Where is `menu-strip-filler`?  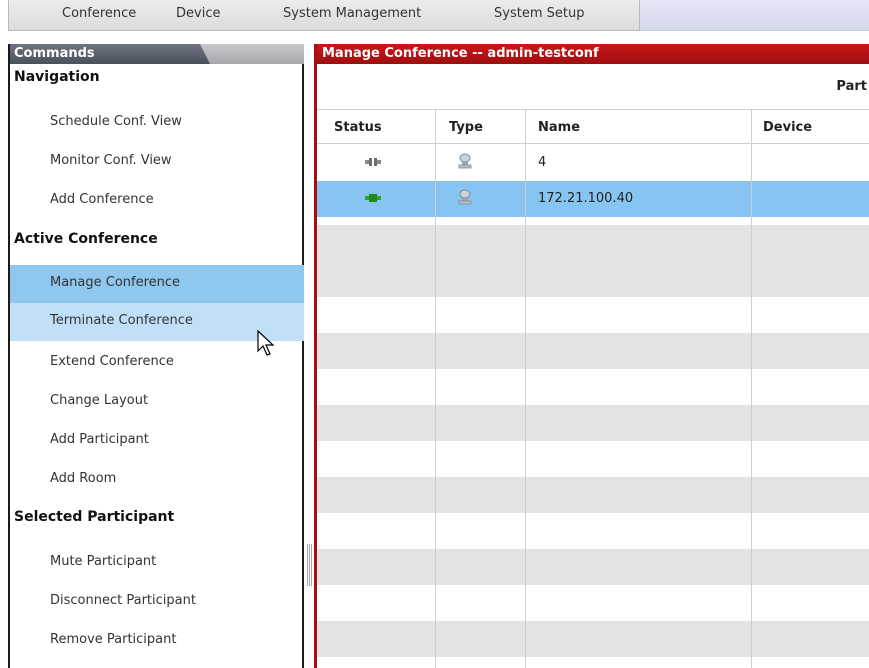
menu-strip-filler is located at coordinates (754, 15).